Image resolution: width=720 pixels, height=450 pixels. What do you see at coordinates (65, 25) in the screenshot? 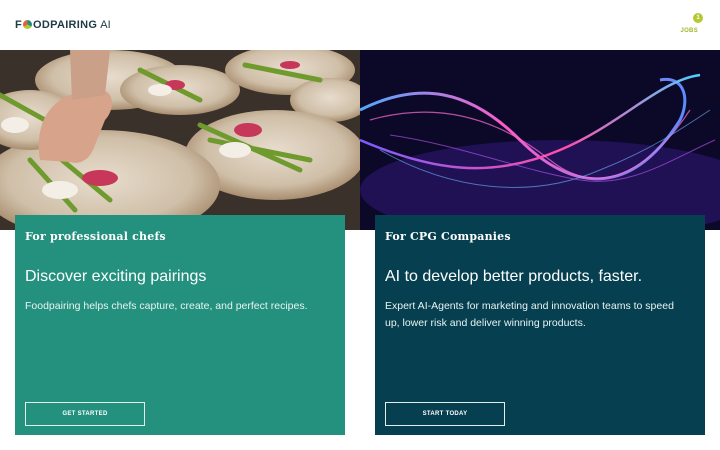
I see `logo-wordmark-rest: ODPAIRING` at bounding box center [65, 25].